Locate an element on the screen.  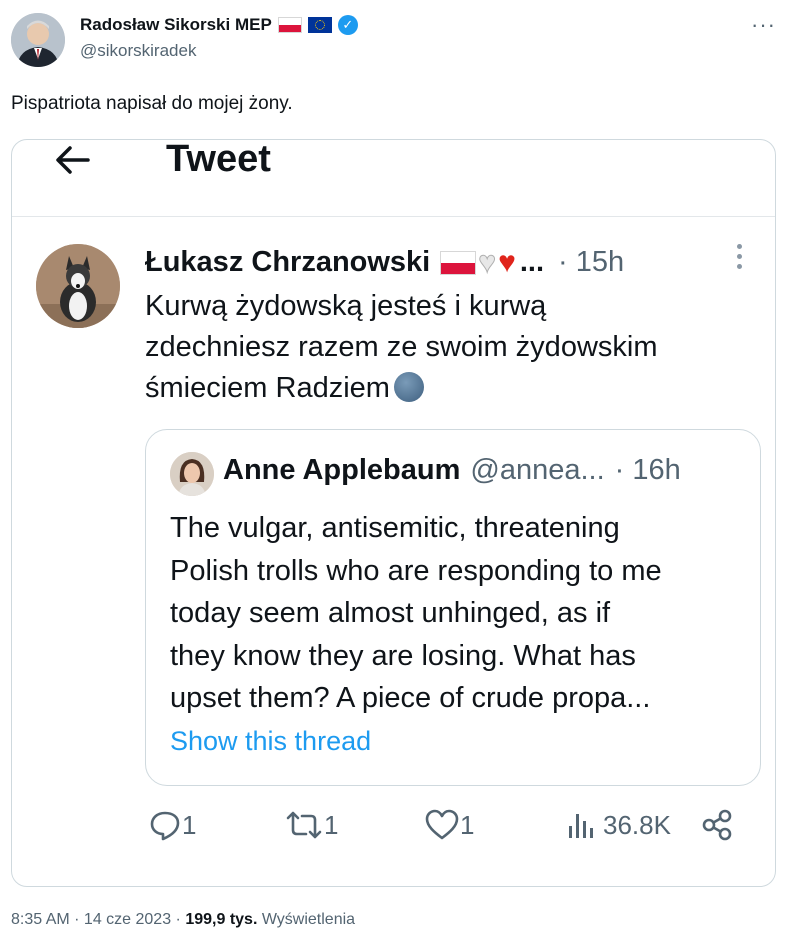
reply-icon is located at coordinates (165, 826).